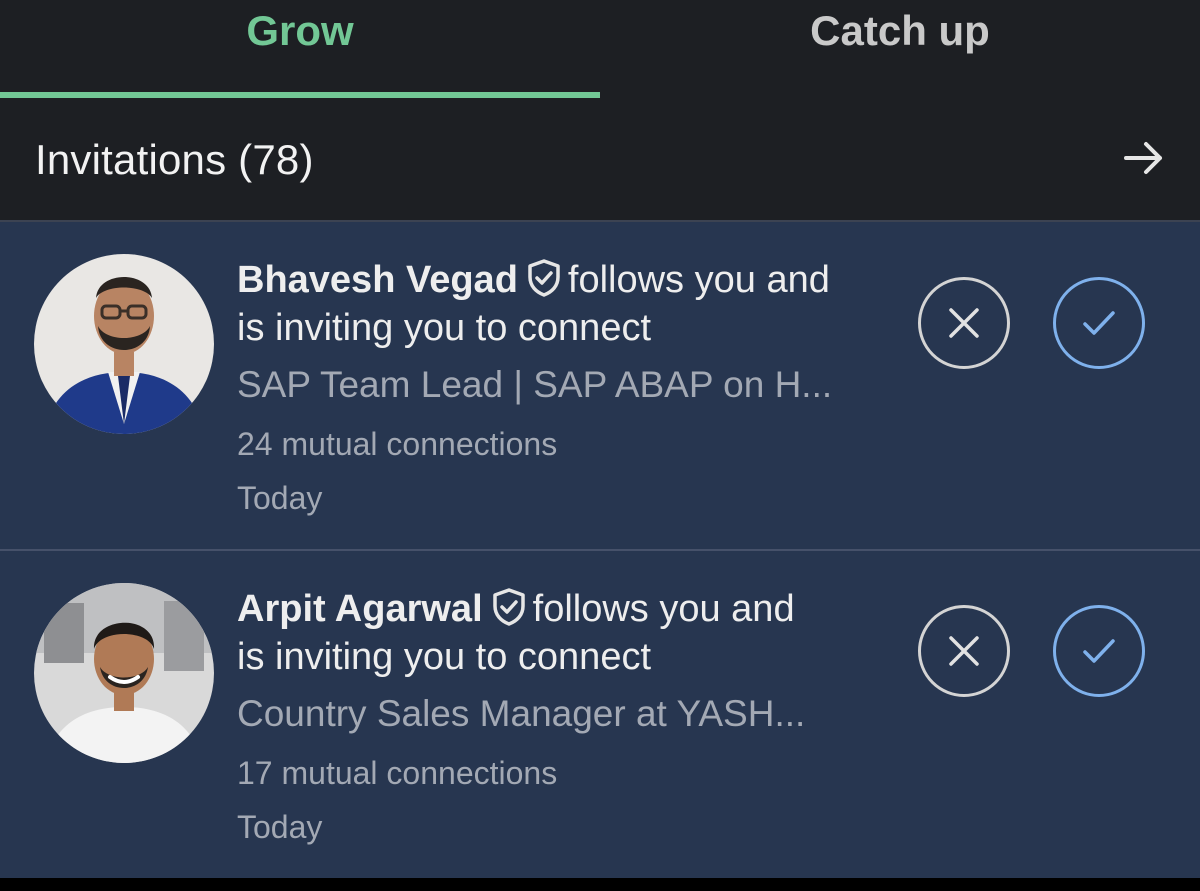 The image size is (1200, 891). What do you see at coordinates (900, 49) in the screenshot?
I see `tab-catch-up: Catch up` at bounding box center [900, 49].